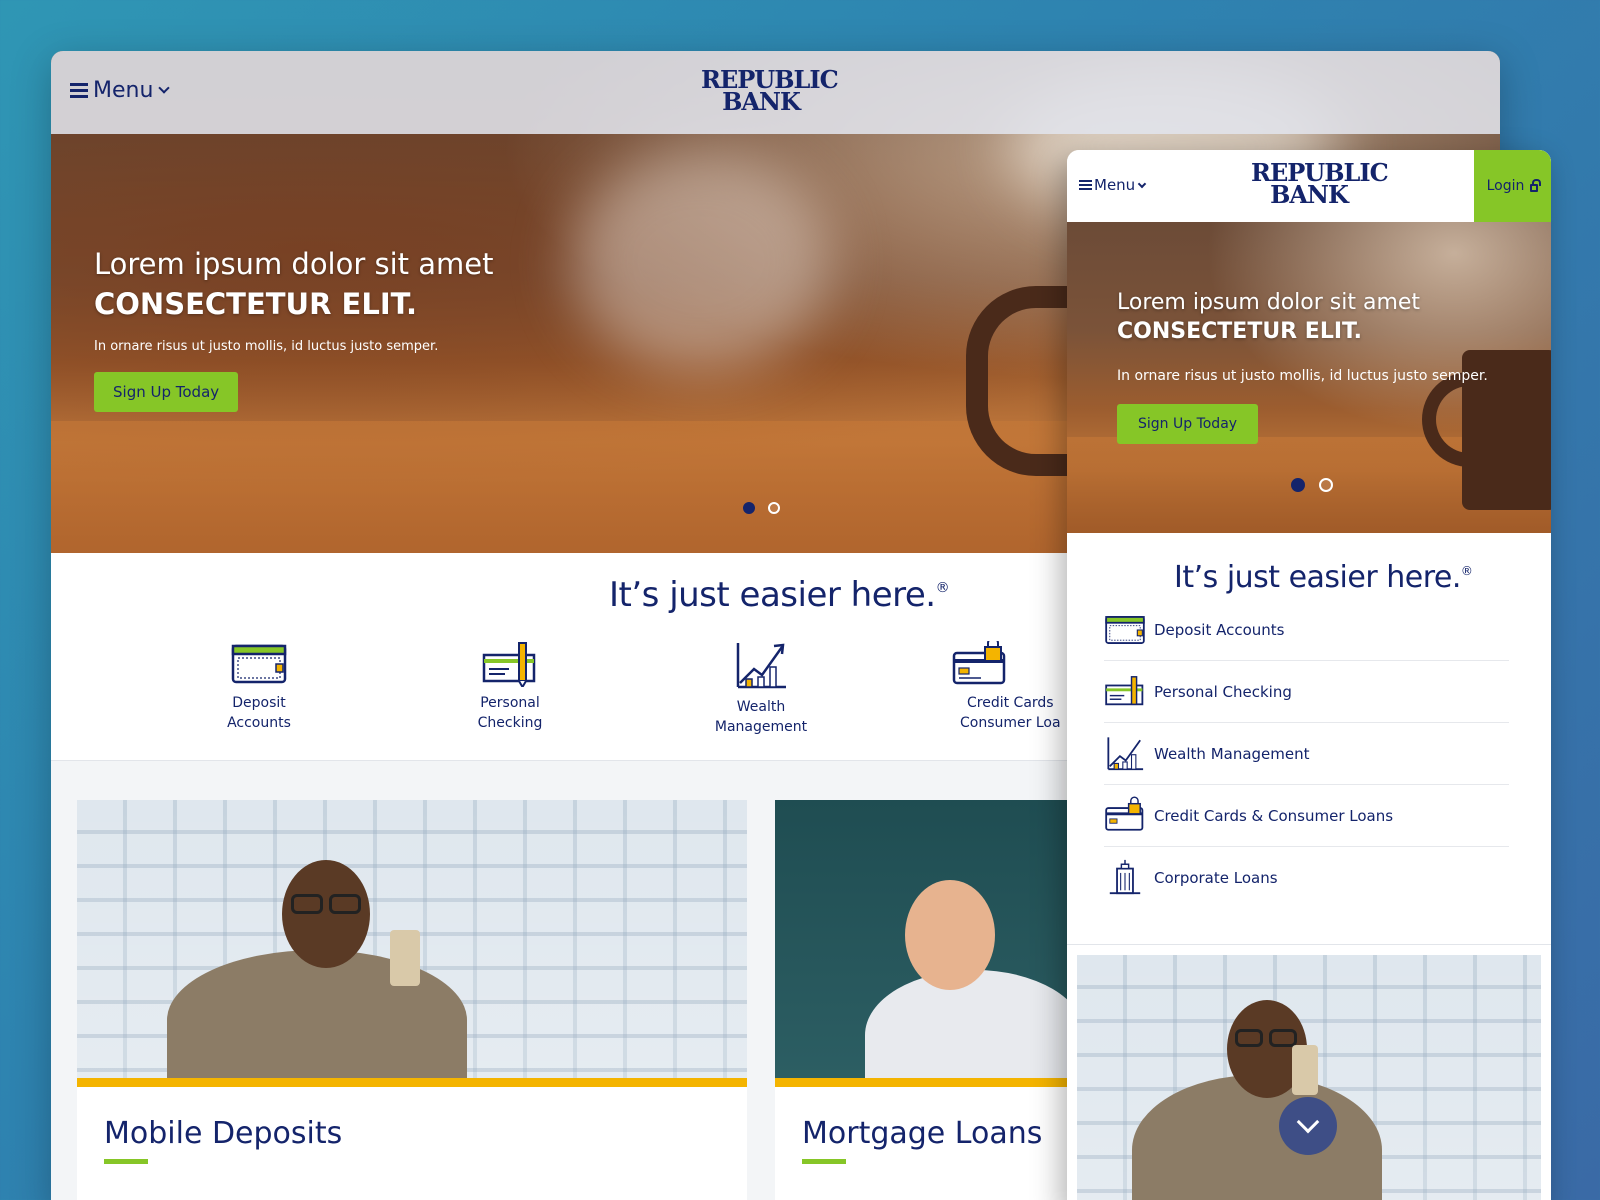 The image size is (1600, 1200). Describe the element at coordinates (510, 703) in the screenshot. I see `feature-label-line1: Personal` at that location.